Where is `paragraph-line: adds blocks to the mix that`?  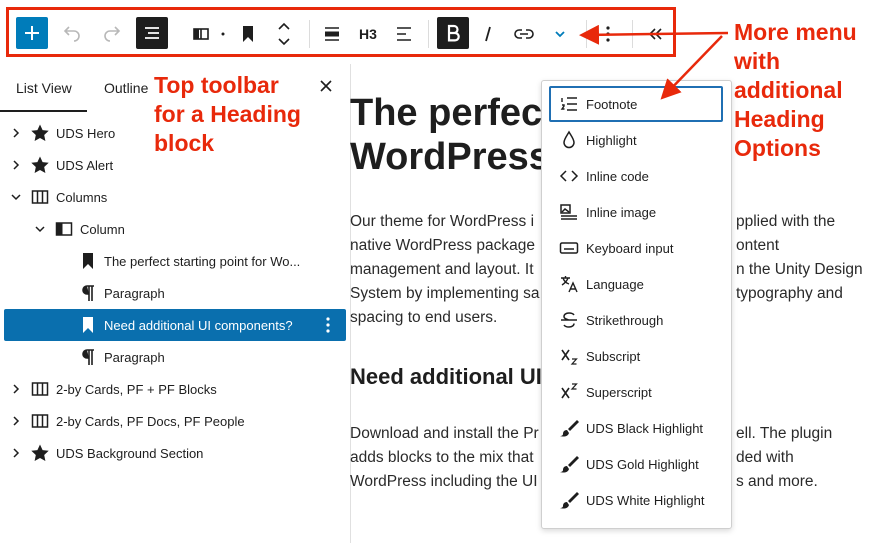
paragraph-line: adds blocks to the mix that is located at coordinates (442, 458).